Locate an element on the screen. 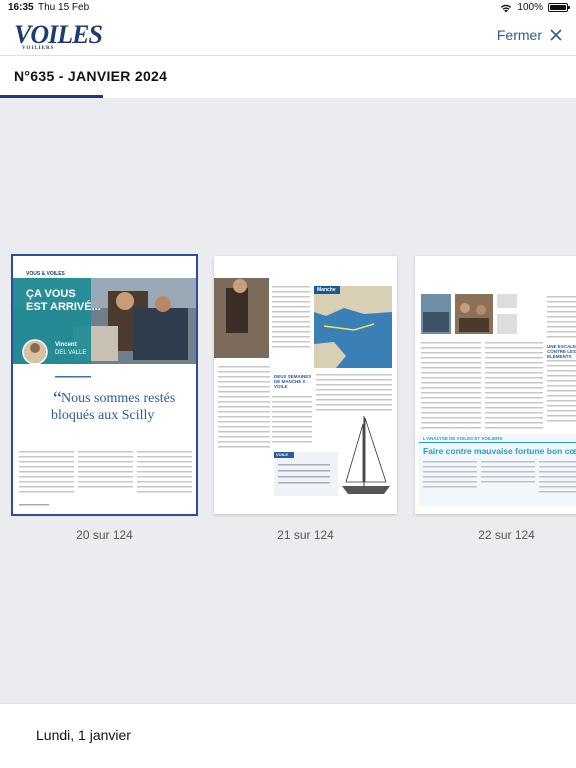 The height and width of the screenshot is (768, 576). page-21-specs-title: VOILE is located at coordinates (282, 454).